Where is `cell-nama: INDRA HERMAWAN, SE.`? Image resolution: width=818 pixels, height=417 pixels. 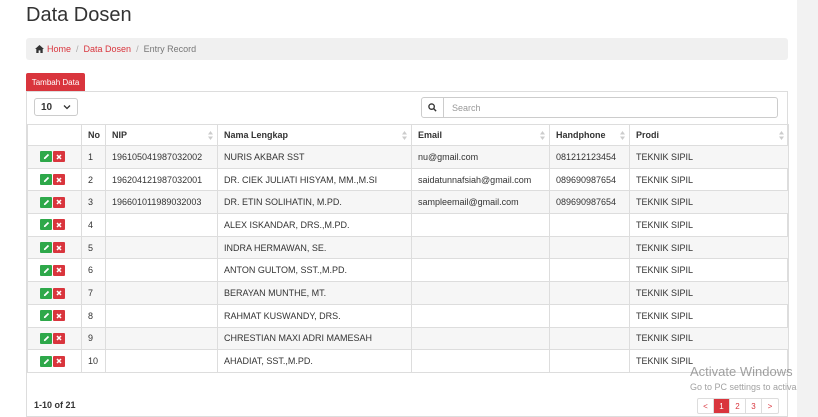
cell-nama: INDRA HERMAWAN, SE. is located at coordinates (314, 247).